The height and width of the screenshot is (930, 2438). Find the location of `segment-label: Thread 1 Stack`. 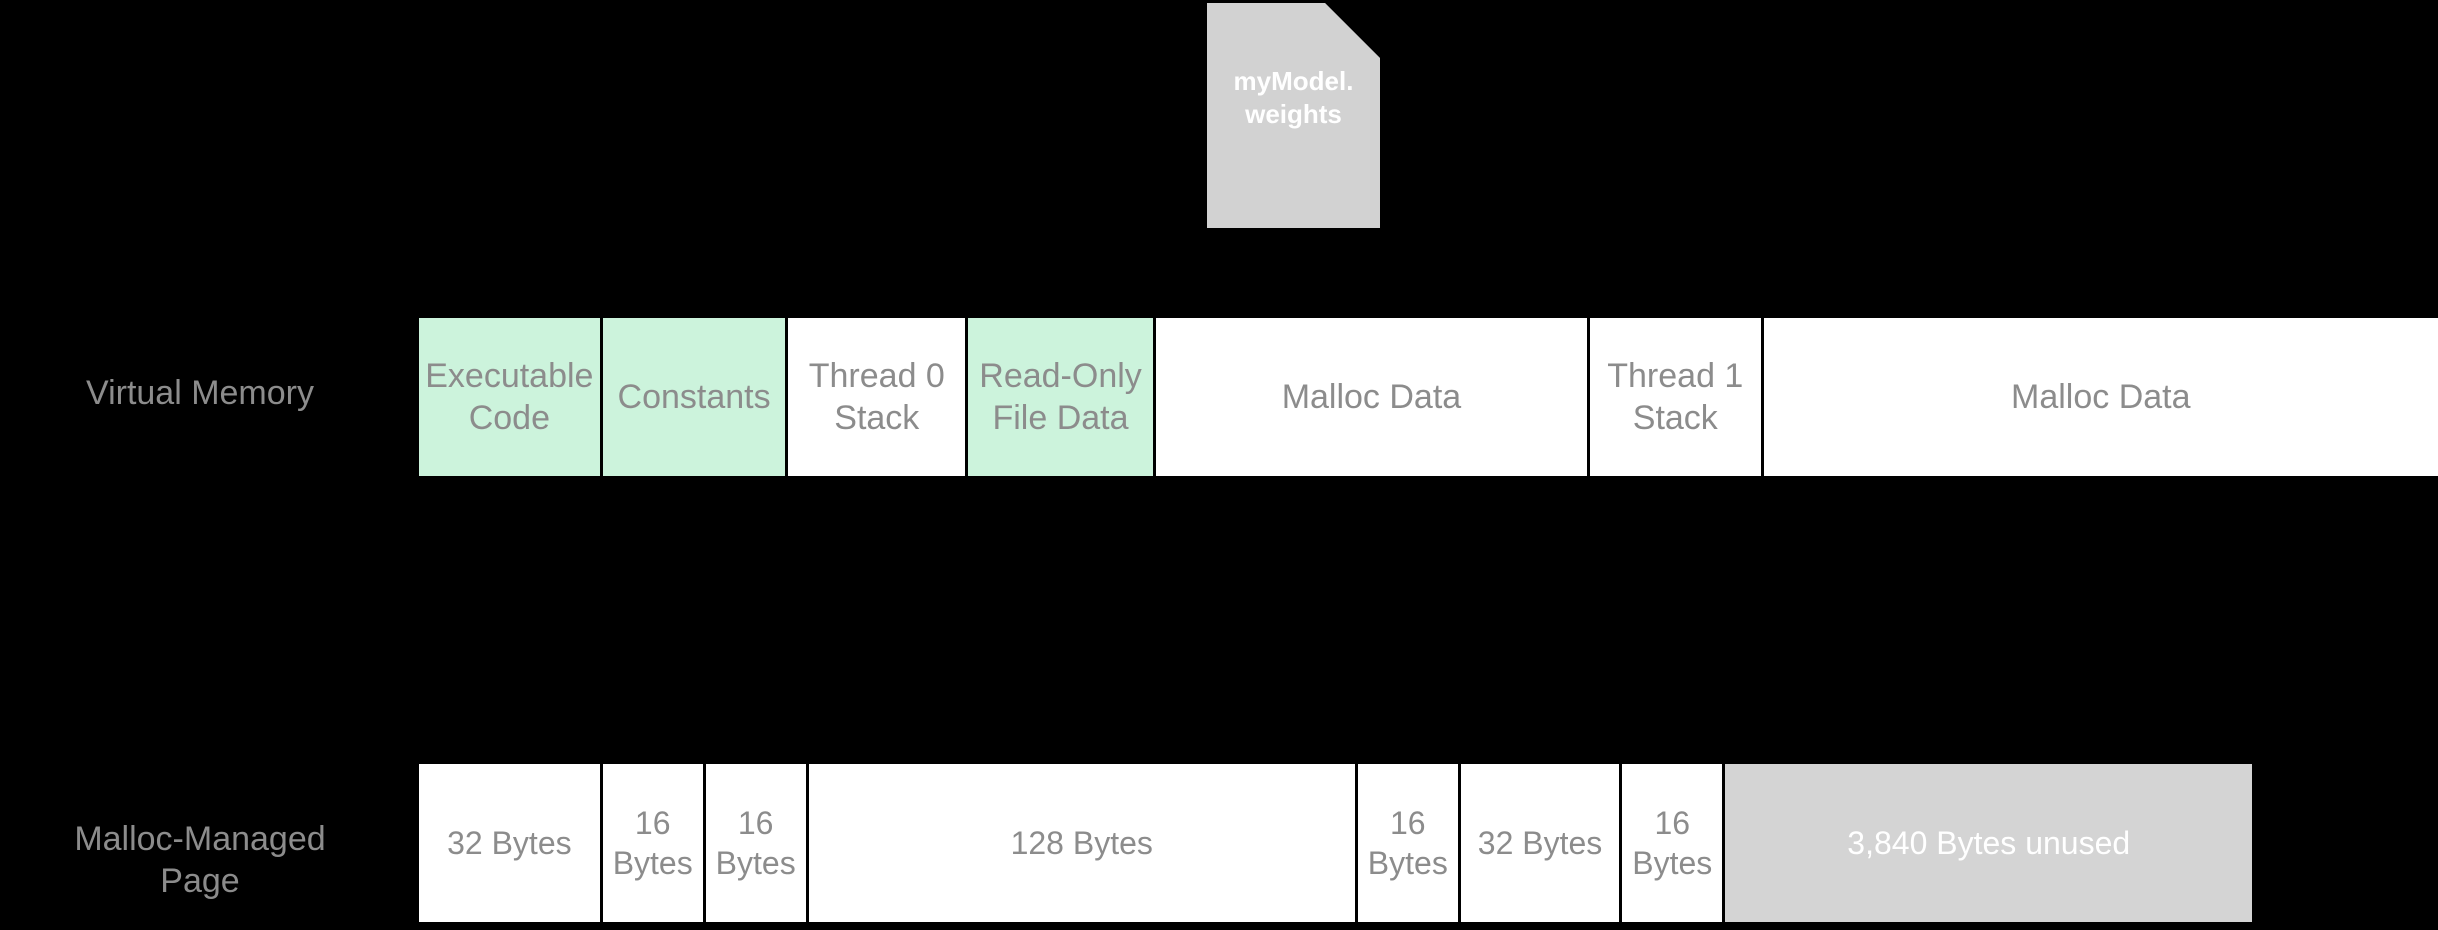

segment-label: Thread 1 Stack is located at coordinates (1675, 397).